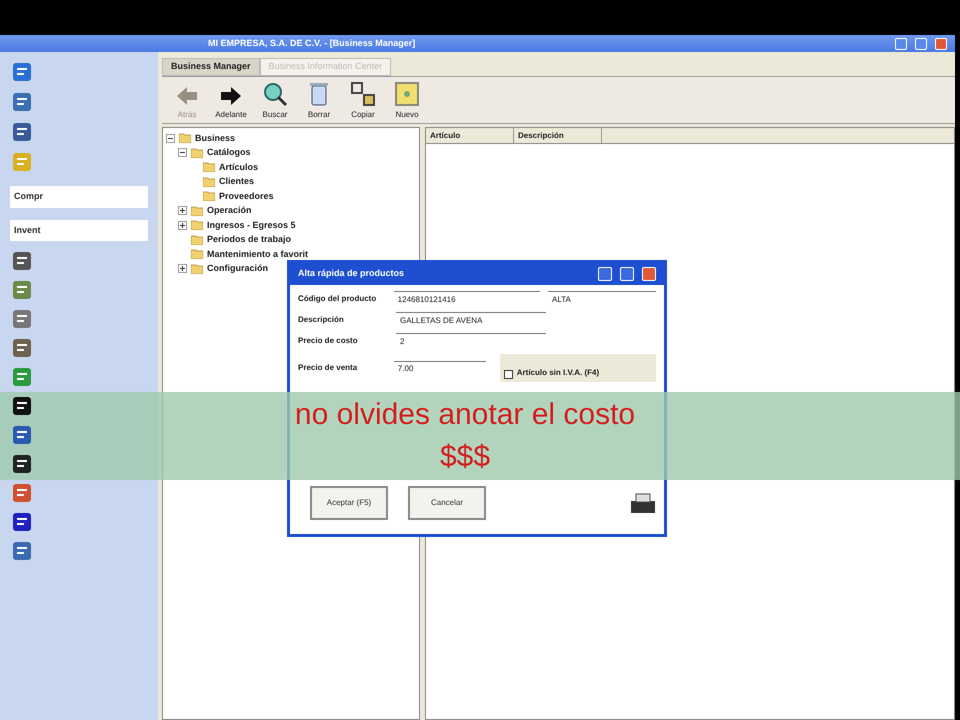 The image size is (960, 720). I want to click on input-field: ALTA, so click(602, 298).